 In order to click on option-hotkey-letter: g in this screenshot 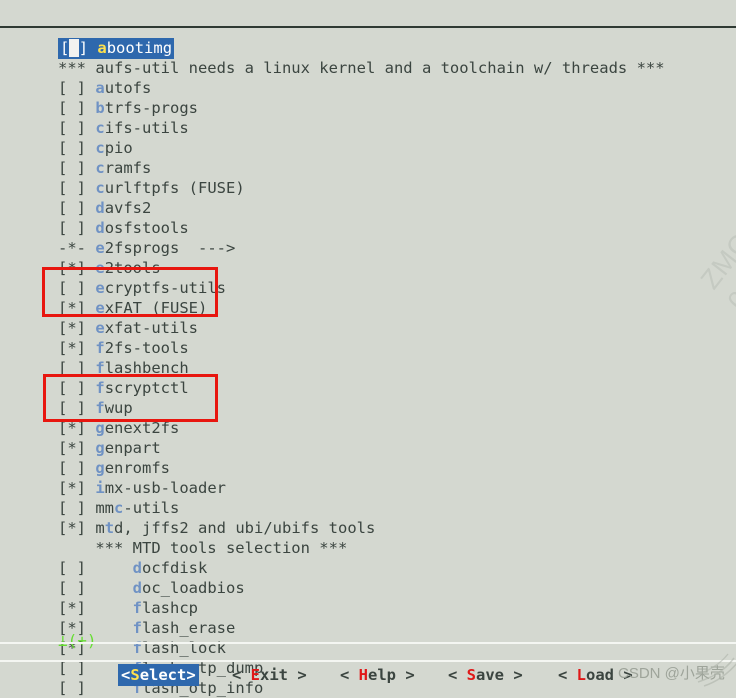, I will do `click(100, 428)`.